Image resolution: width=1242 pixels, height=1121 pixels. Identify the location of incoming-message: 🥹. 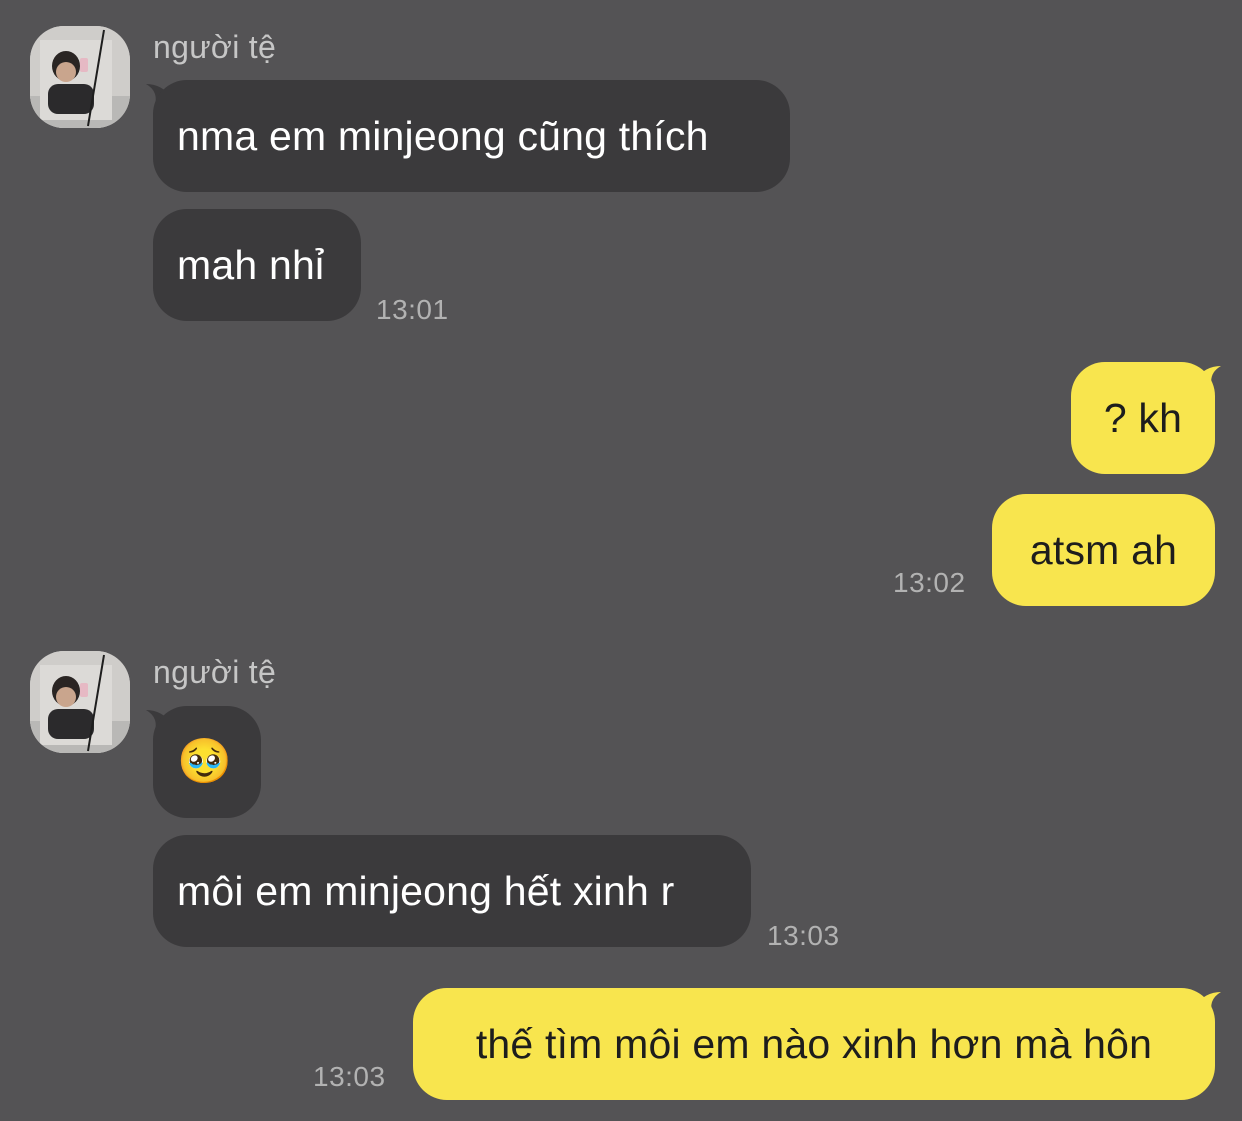
(207, 762).